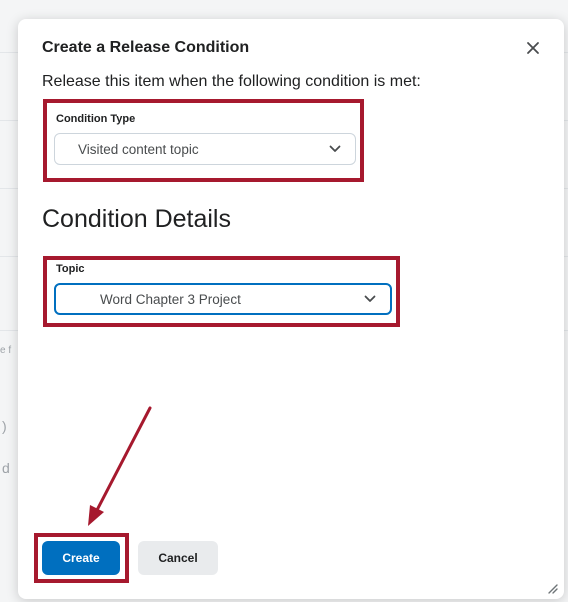 This screenshot has width=568, height=602. I want to click on background-text-fragment: d, so click(6, 468).